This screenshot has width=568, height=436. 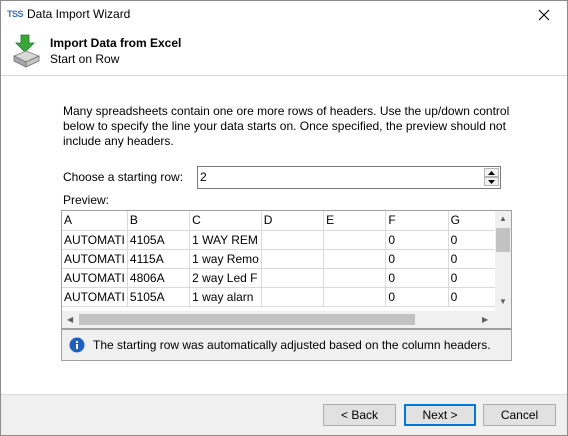 I want to click on cancel-button: Cancel, so click(x=519, y=415).